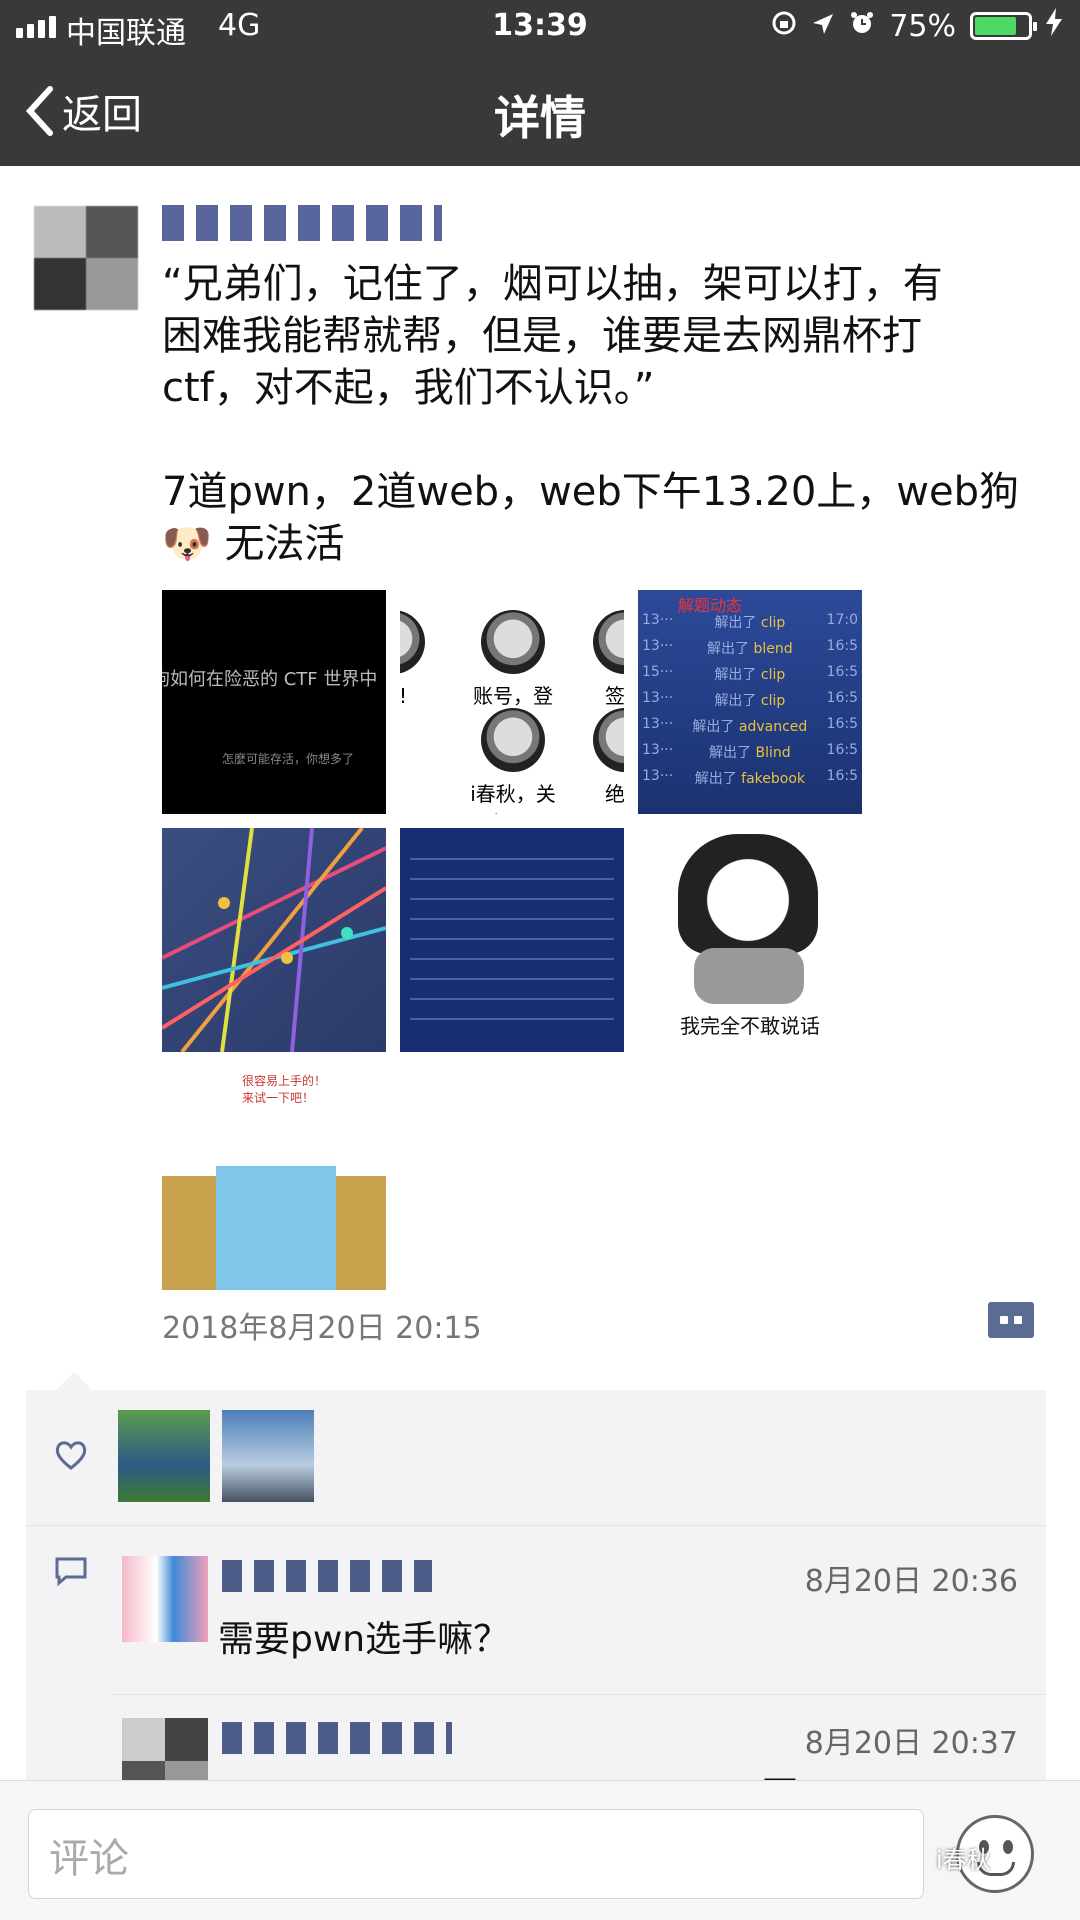 The width and height of the screenshot is (1080, 1920). I want to click on battery-percent: 75%, so click(922, 26).